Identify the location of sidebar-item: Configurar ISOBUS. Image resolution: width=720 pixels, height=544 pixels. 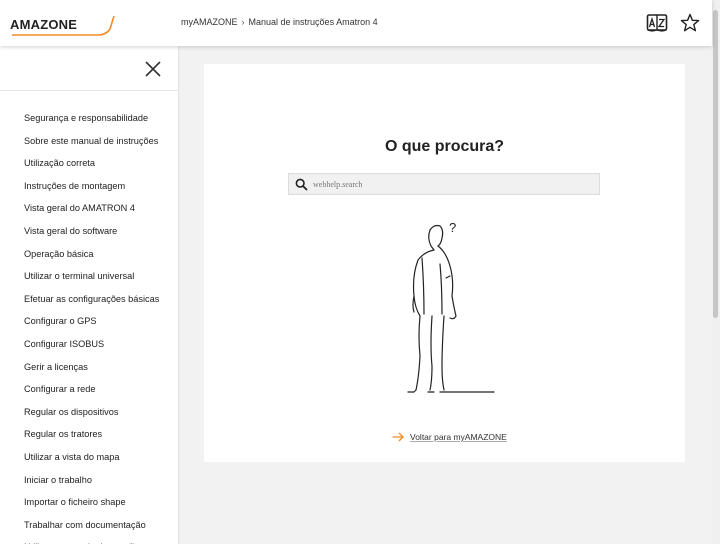
(89, 344).